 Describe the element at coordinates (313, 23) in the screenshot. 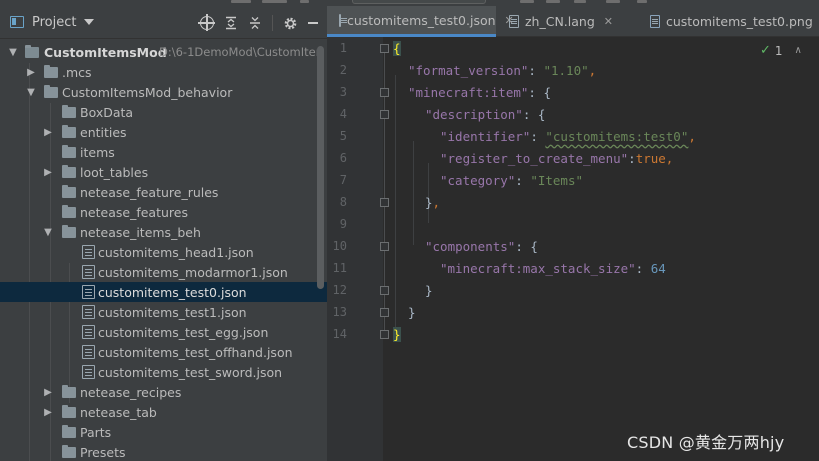

I see `minimize-icon` at that location.